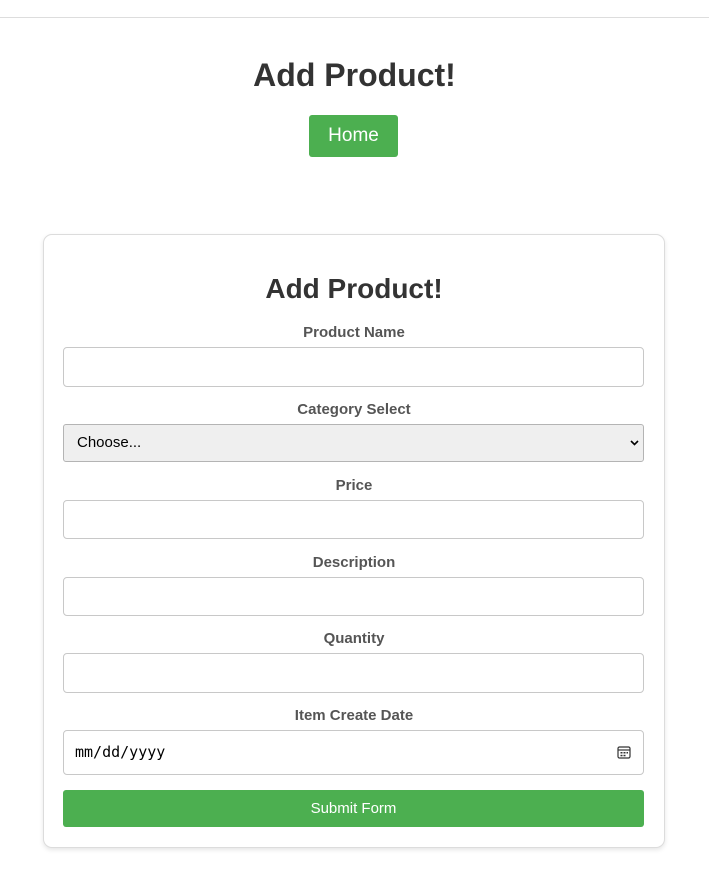  What do you see at coordinates (354, 75) in the screenshot?
I see `page-title: Add Product!` at bounding box center [354, 75].